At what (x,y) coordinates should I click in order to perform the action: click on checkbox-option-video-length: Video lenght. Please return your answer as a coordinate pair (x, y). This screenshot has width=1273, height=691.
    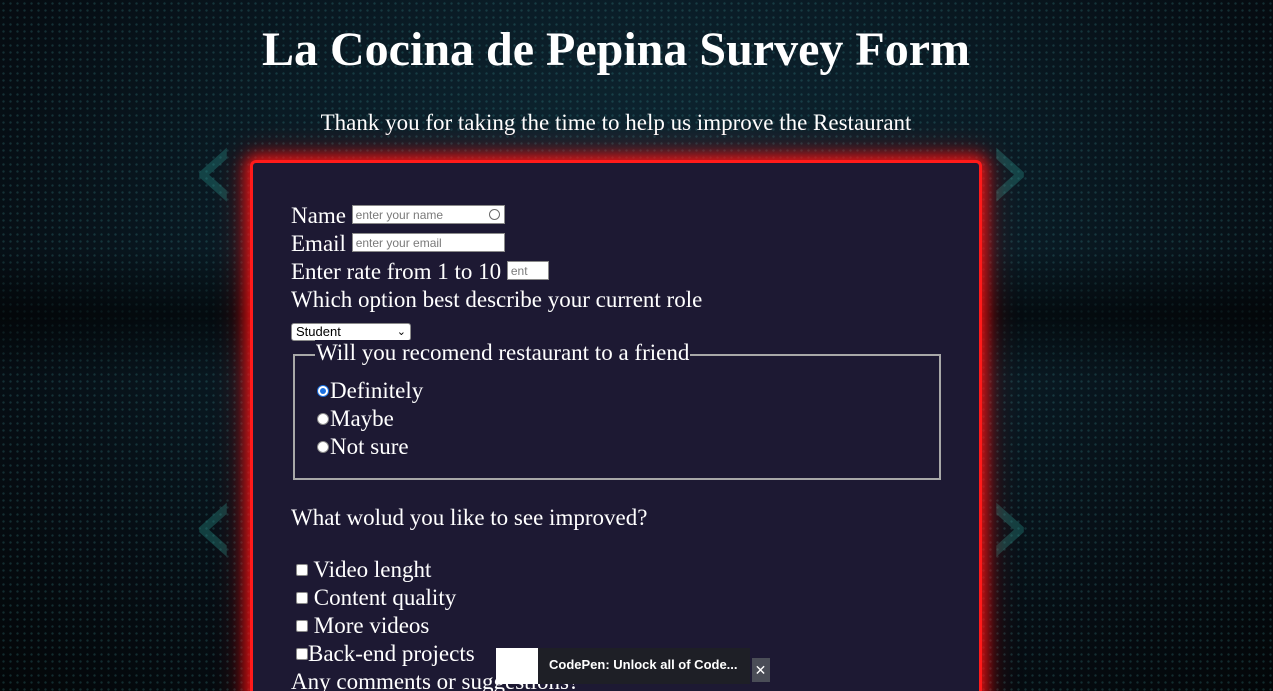
    Looking at the image, I should click on (363, 570).